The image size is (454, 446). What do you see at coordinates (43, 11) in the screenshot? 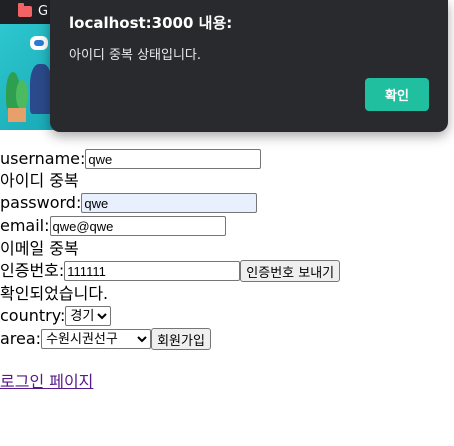
I see `browser-tab-label: G` at bounding box center [43, 11].